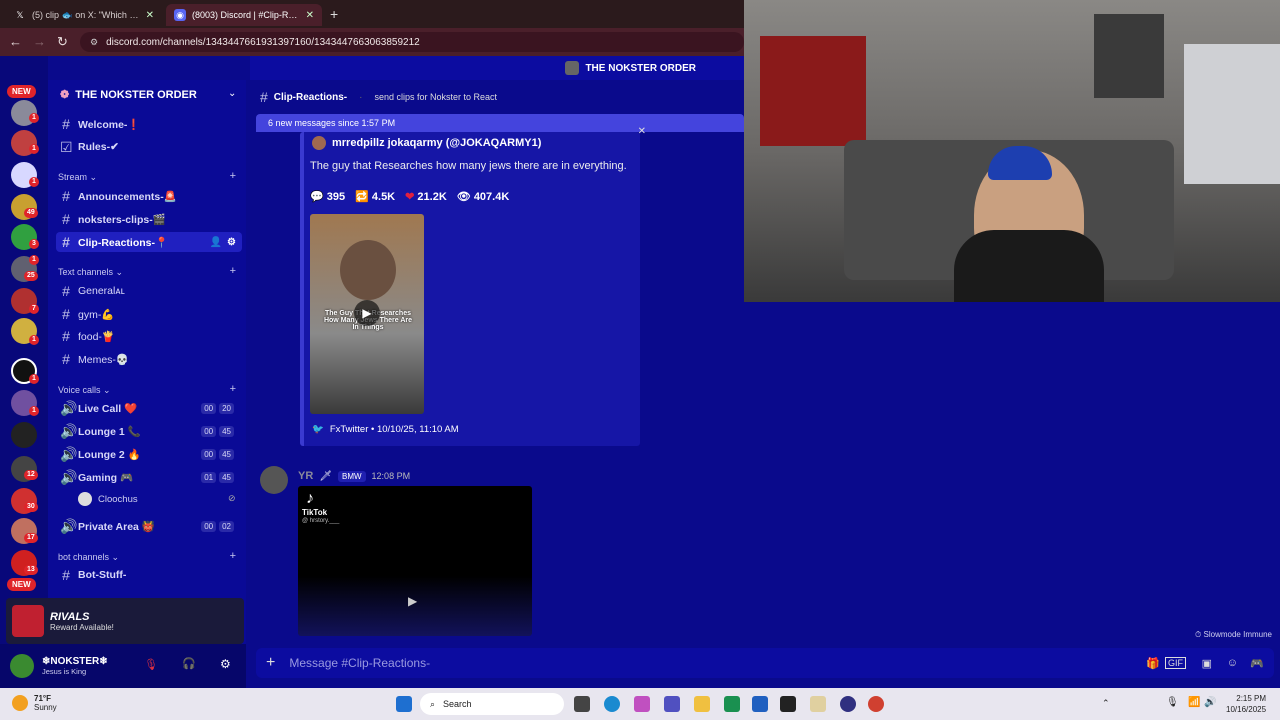 Image resolution: width=1280 pixels, height=720 pixels. What do you see at coordinates (149, 431) in the screenshot?
I see `voice-channel-lounge-1: 🔊 Lounge 1 📞 00 45` at bounding box center [149, 431].